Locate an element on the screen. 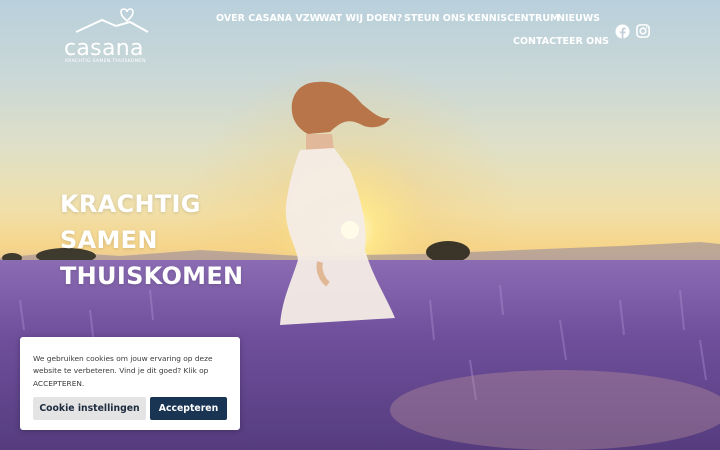  headline-line-3: THUISKOMEN is located at coordinates (152, 276).